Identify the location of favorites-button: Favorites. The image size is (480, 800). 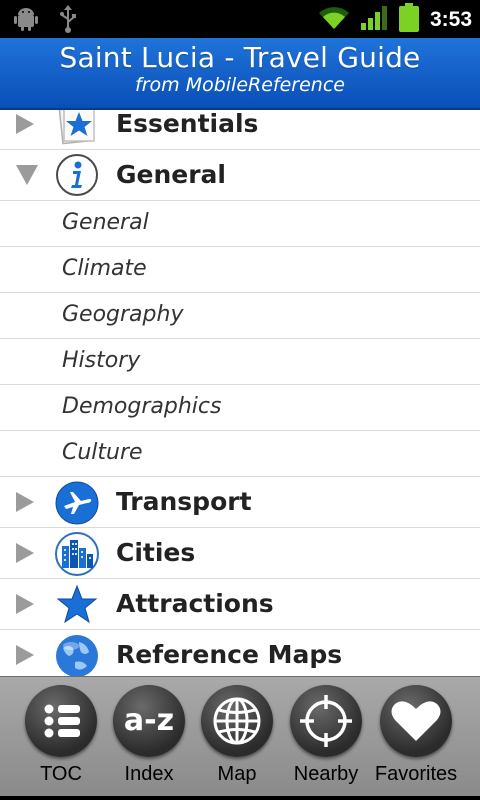
(416, 737).